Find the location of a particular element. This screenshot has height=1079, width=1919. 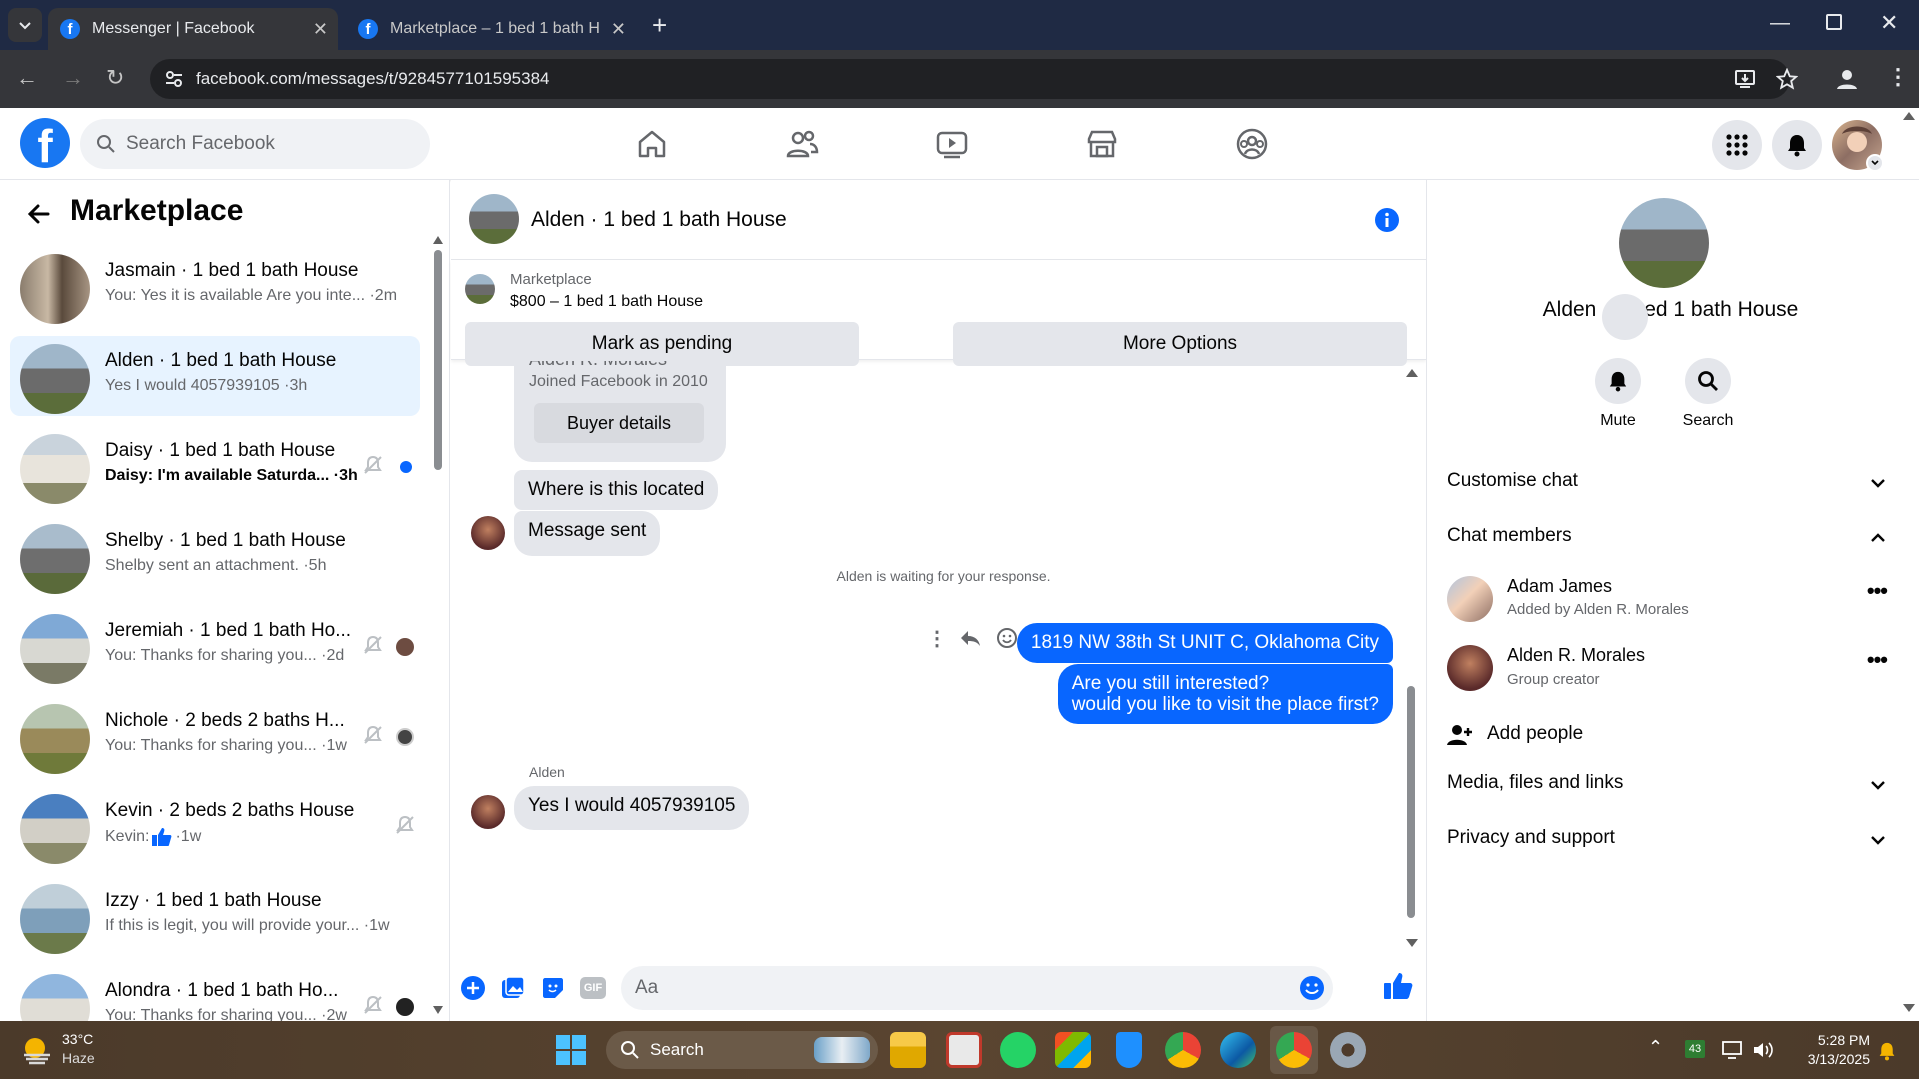

back-icon: ← is located at coordinates (27, 78).